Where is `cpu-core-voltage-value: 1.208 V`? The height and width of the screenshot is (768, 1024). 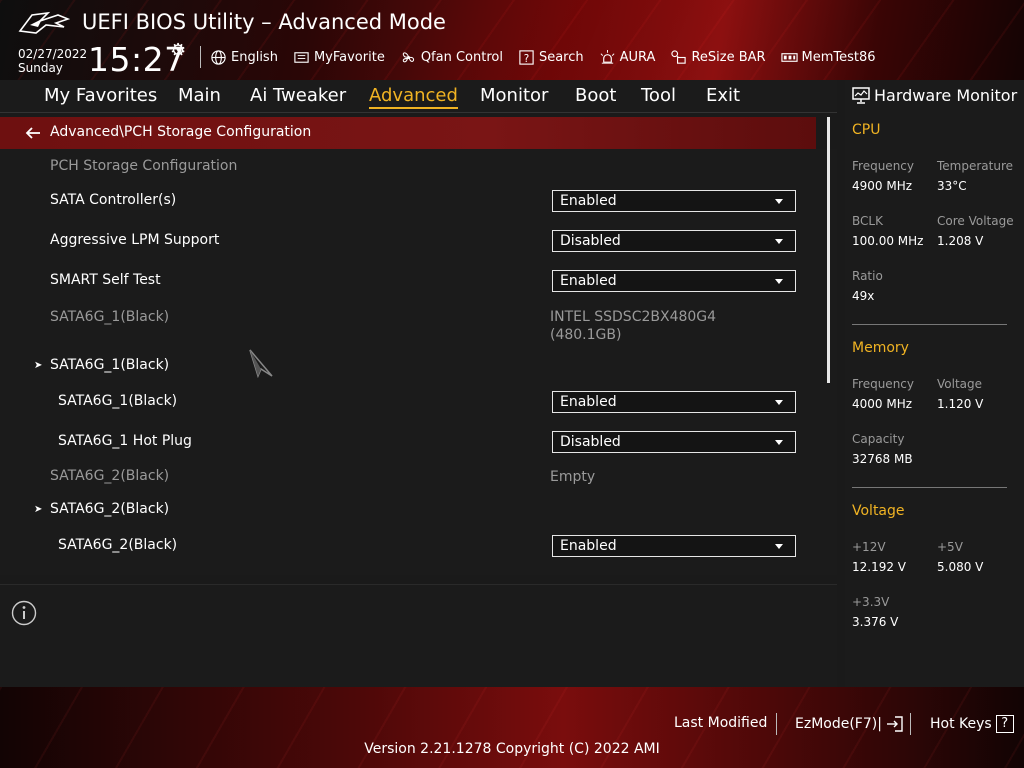 cpu-core-voltage-value: 1.208 V is located at coordinates (960, 241).